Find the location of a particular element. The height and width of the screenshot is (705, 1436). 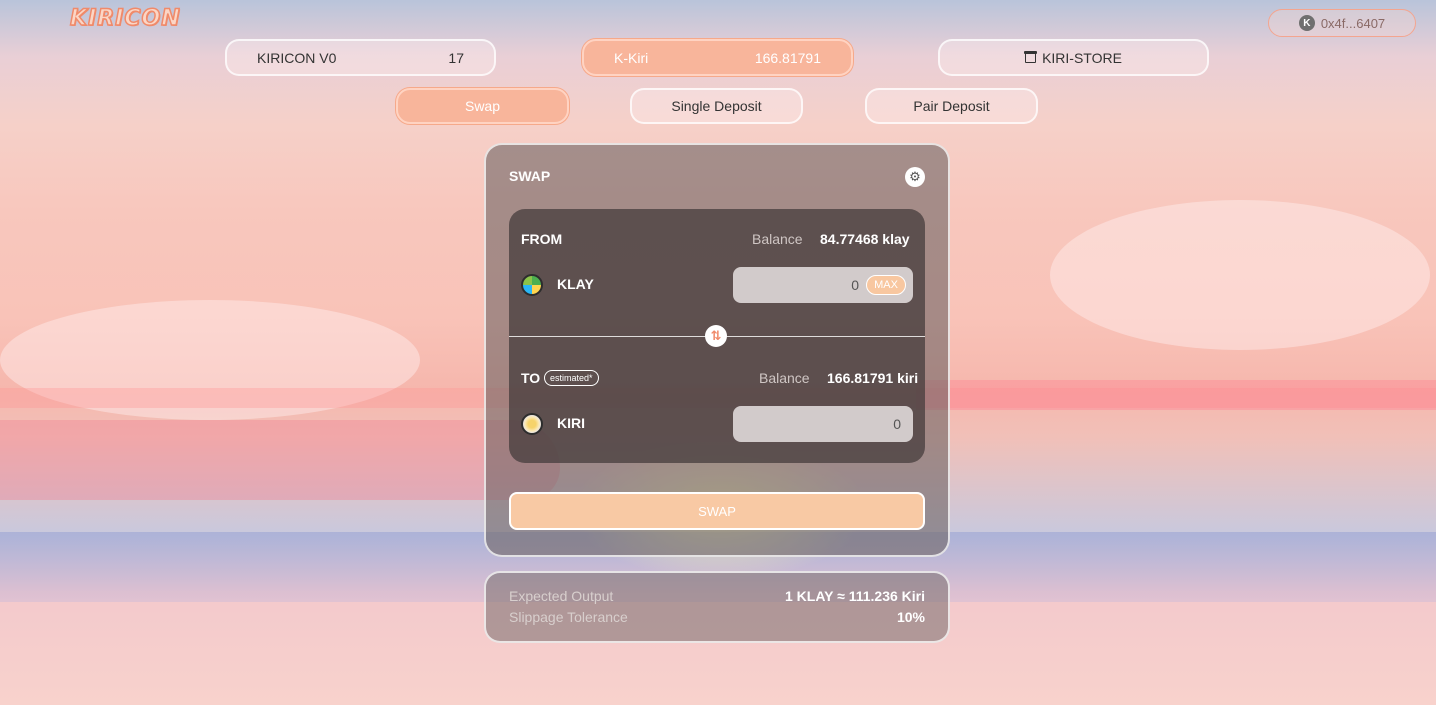

wallet-address: 0x4f...6407 is located at coordinates (1353, 23).